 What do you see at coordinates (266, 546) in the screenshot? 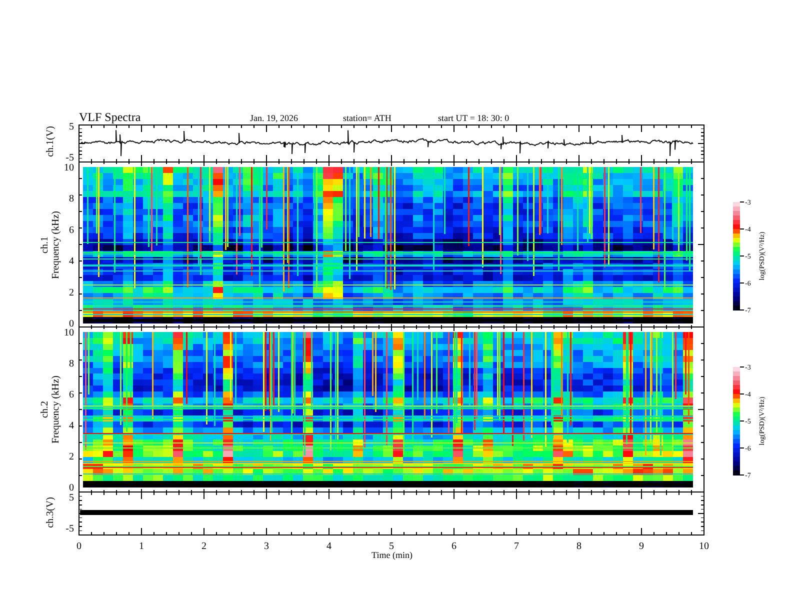
I see `x-tick-label: 3` at bounding box center [266, 546].